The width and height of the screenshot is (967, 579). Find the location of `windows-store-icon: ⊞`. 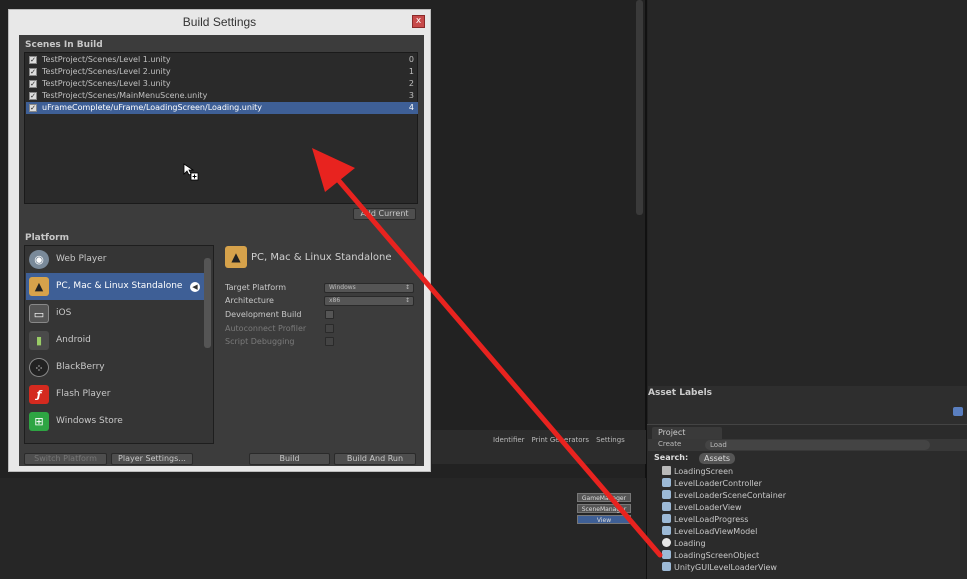

windows-store-icon: ⊞ is located at coordinates (39, 421).